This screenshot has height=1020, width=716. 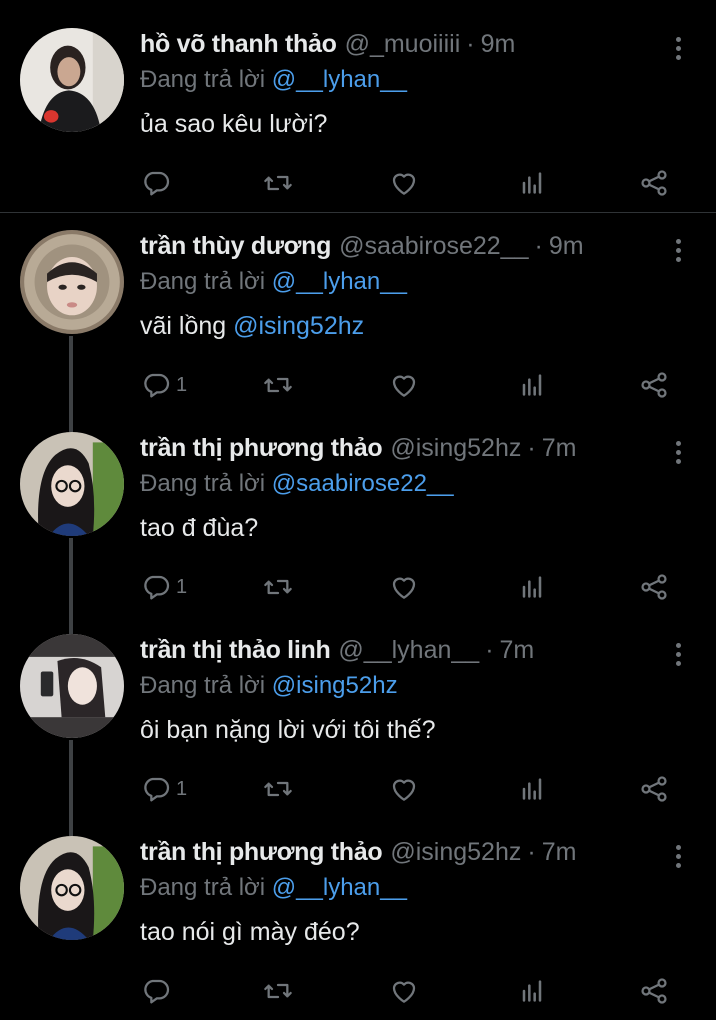 I want to click on tweet-text-body: ôi bạn nặng lời với tôi thế?, so click(x=288, y=730).